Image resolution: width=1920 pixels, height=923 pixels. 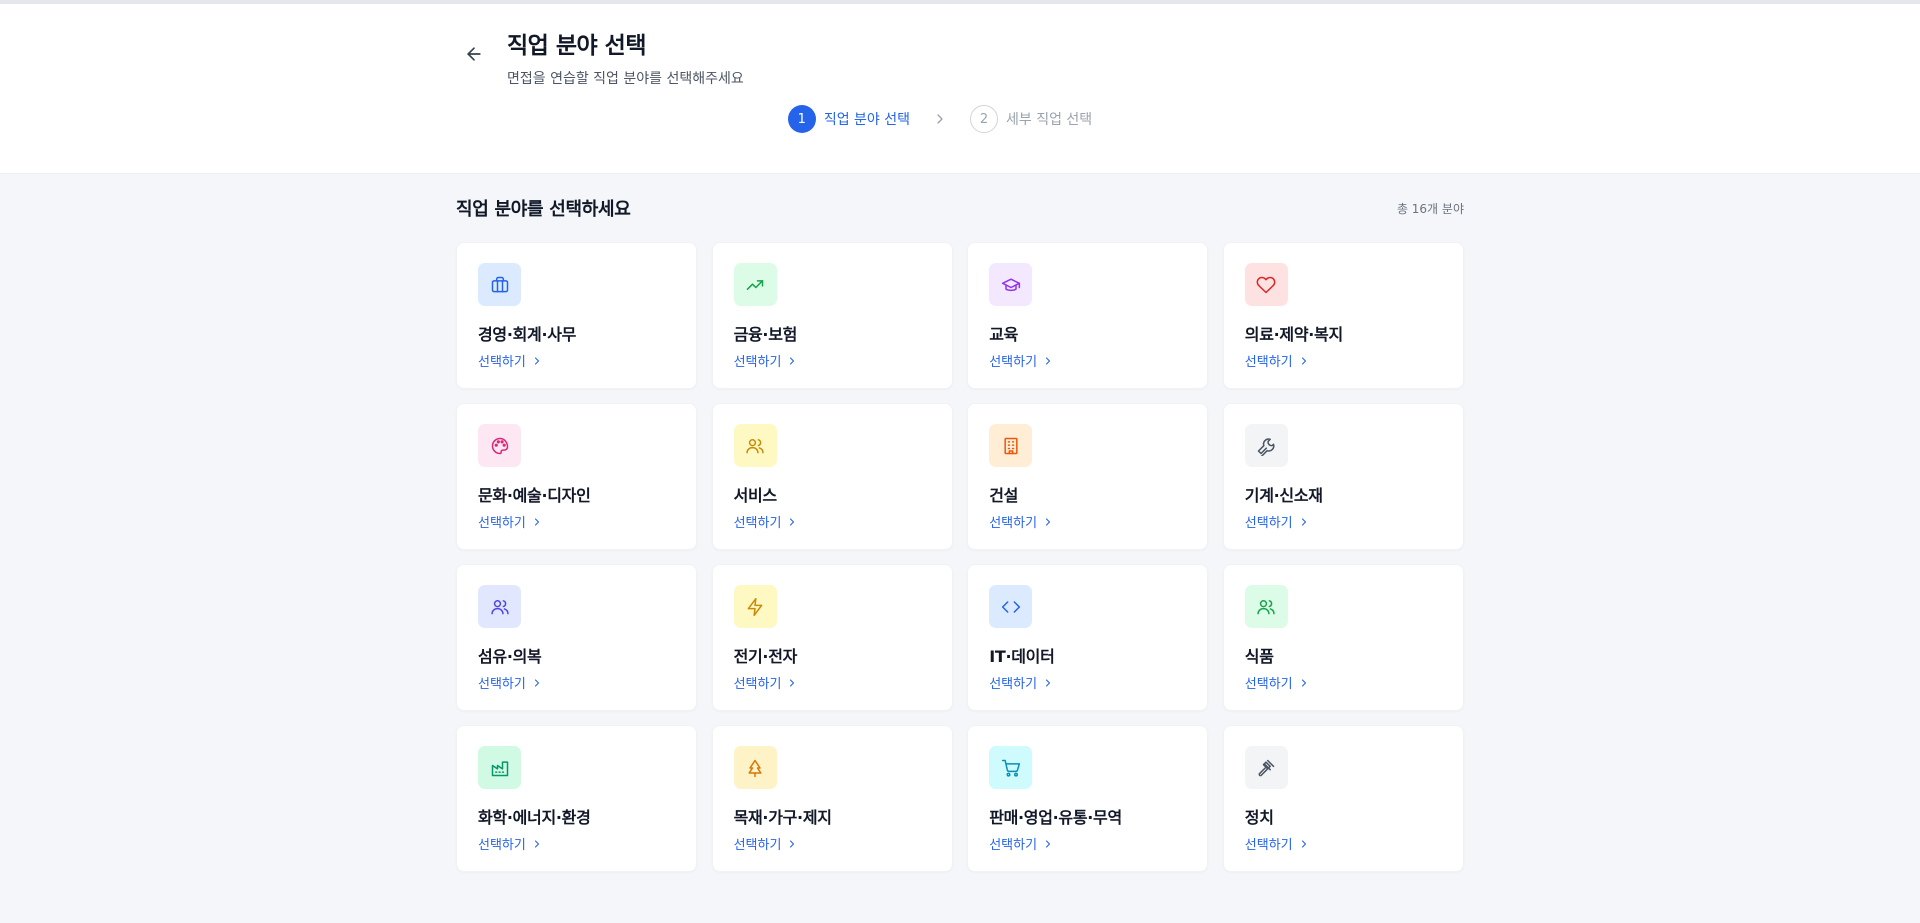 I want to click on category-card: 기계·신소재선택하기, so click(x=1343, y=476).